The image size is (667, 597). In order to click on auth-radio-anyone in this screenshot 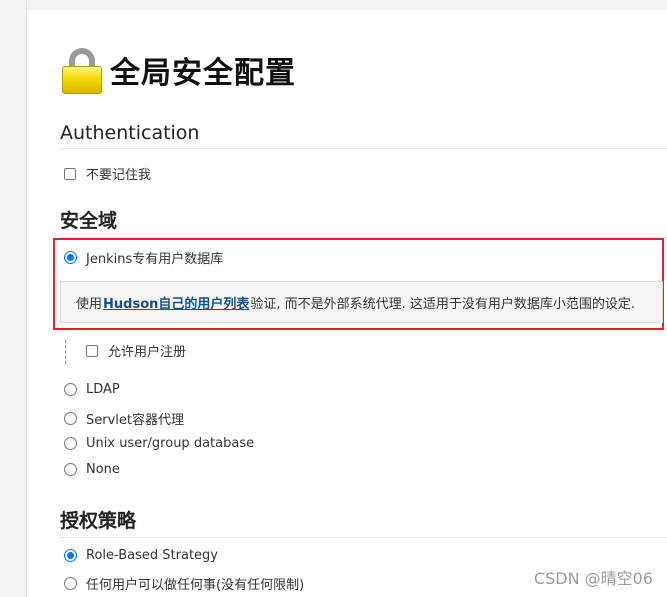, I will do `click(70, 583)`.